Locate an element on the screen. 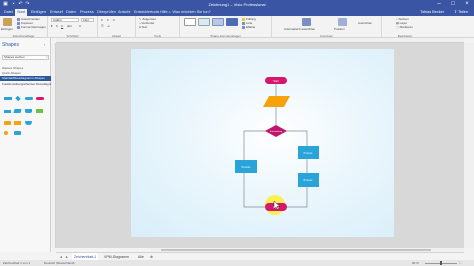  align-right-icon: ≡ is located at coordinates (114, 20).